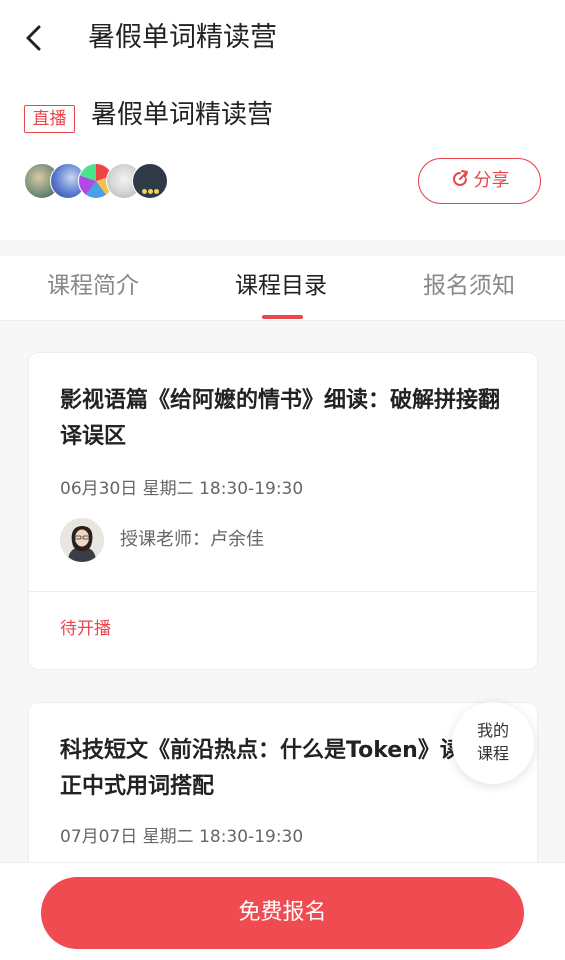 The width and height of the screenshot is (565, 960). I want to click on tab-course-catalog: 课程目录, so click(281, 286).